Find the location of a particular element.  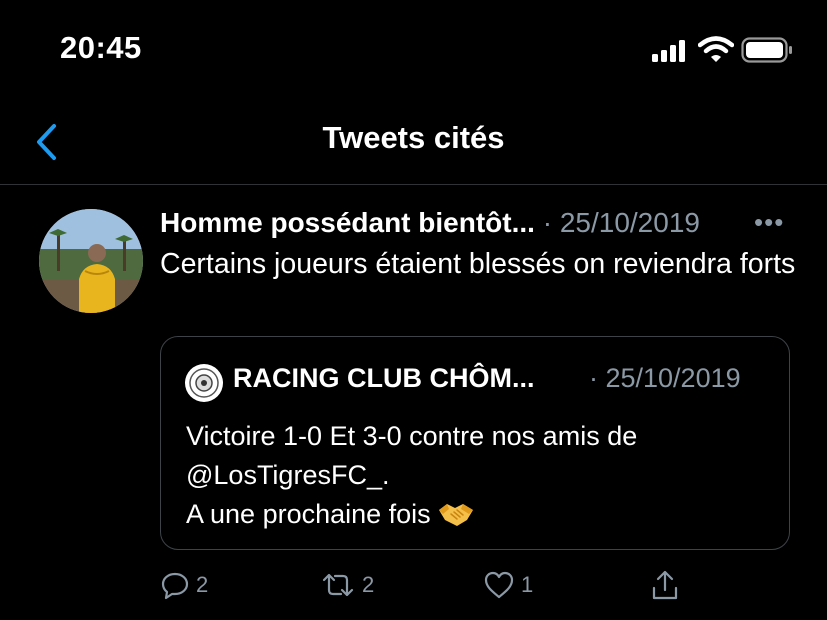

nav-bar: Tweets cités is located at coordinates (413, 142).